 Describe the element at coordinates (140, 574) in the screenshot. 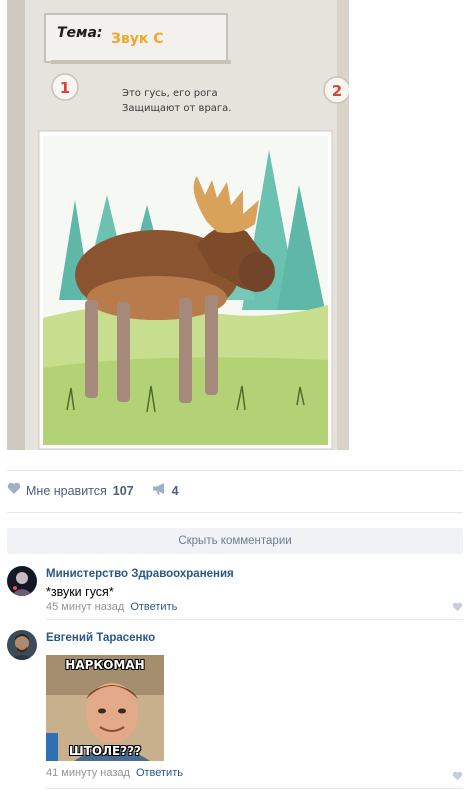

I see `comment-author: Министерство Здравоохранения` at that location.